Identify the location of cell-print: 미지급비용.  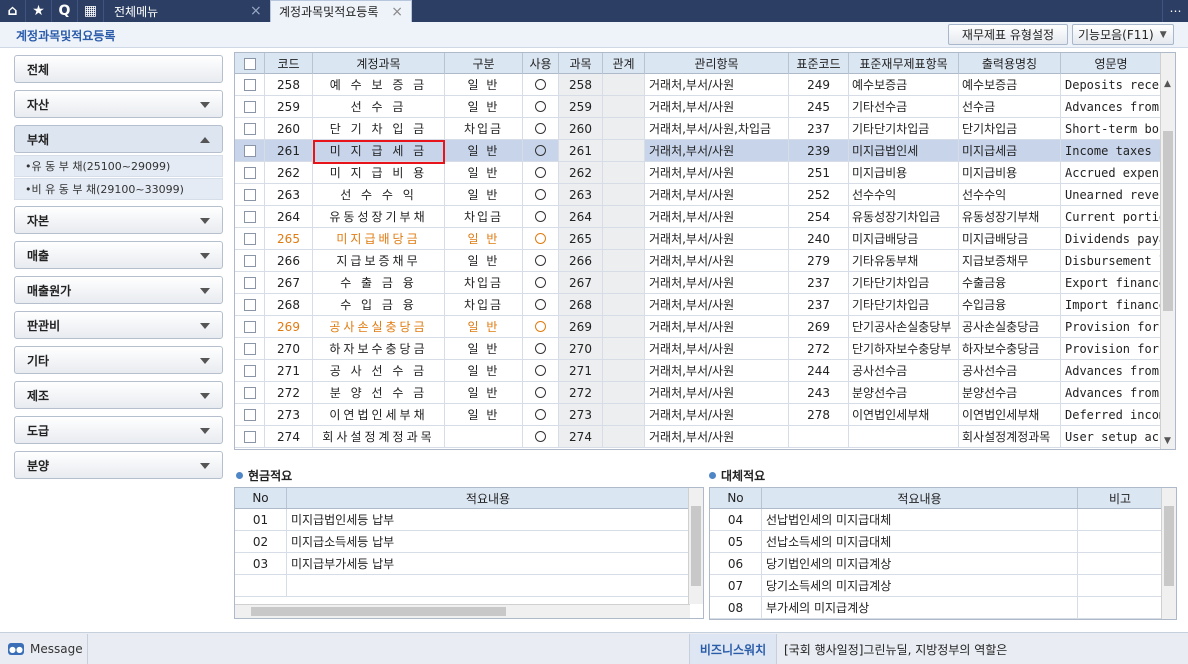
(1010, 172).